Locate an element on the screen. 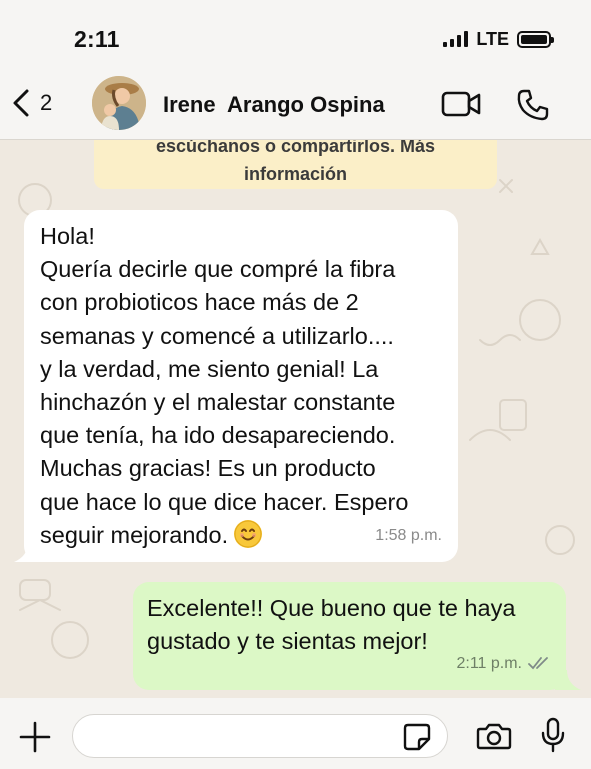 This screenshot has width=591, height=769. message-line: Excelente!! Que bueno que te haya is located at coordinates (331, 608).